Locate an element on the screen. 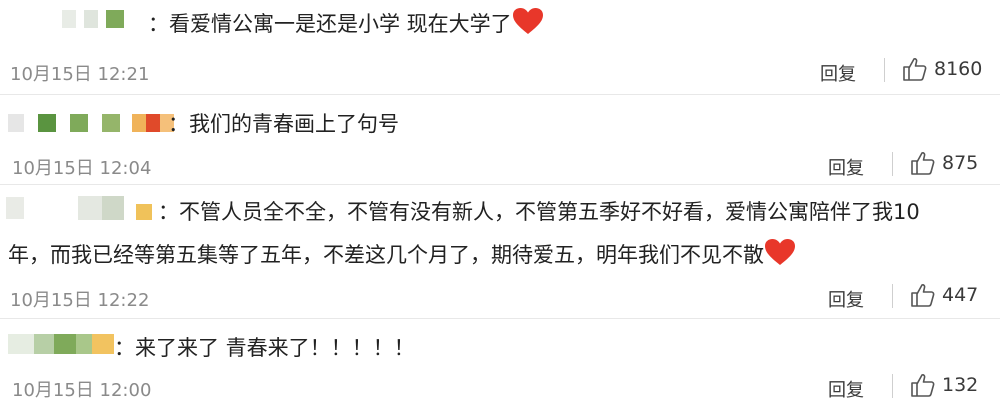 This screenshot has width=1000, height=410. comment-text: ：来了来了 青春来了！！！！！ is located at coordinates (264, 348).